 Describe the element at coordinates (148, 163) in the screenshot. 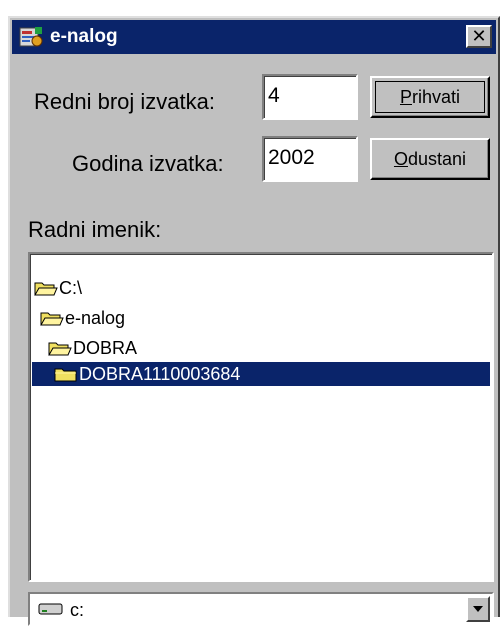

I see `godina-label: Godina izvatka:` at that location.